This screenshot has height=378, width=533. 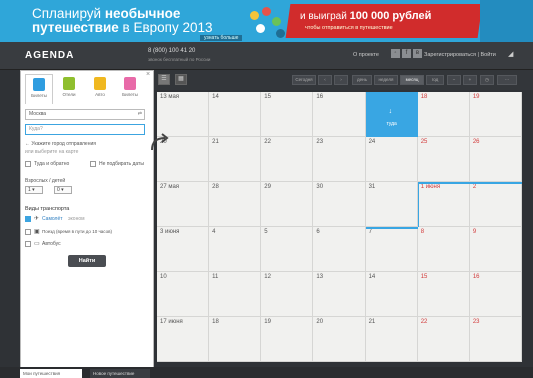 What do you see at coordinates (495, 159) in the screenshot?
I see `calendar-day-cell: 26` at bounding box center [495, 159].